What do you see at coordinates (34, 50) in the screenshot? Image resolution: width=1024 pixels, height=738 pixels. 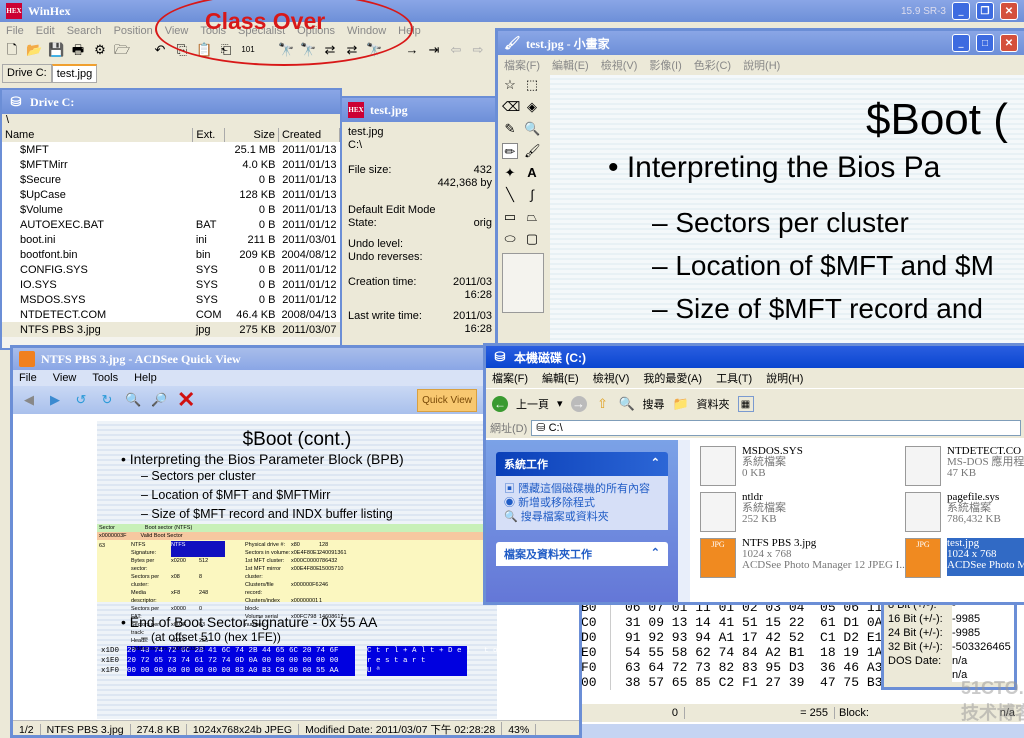 I see `open-icon: 📂` at bounding box center [34, 50].